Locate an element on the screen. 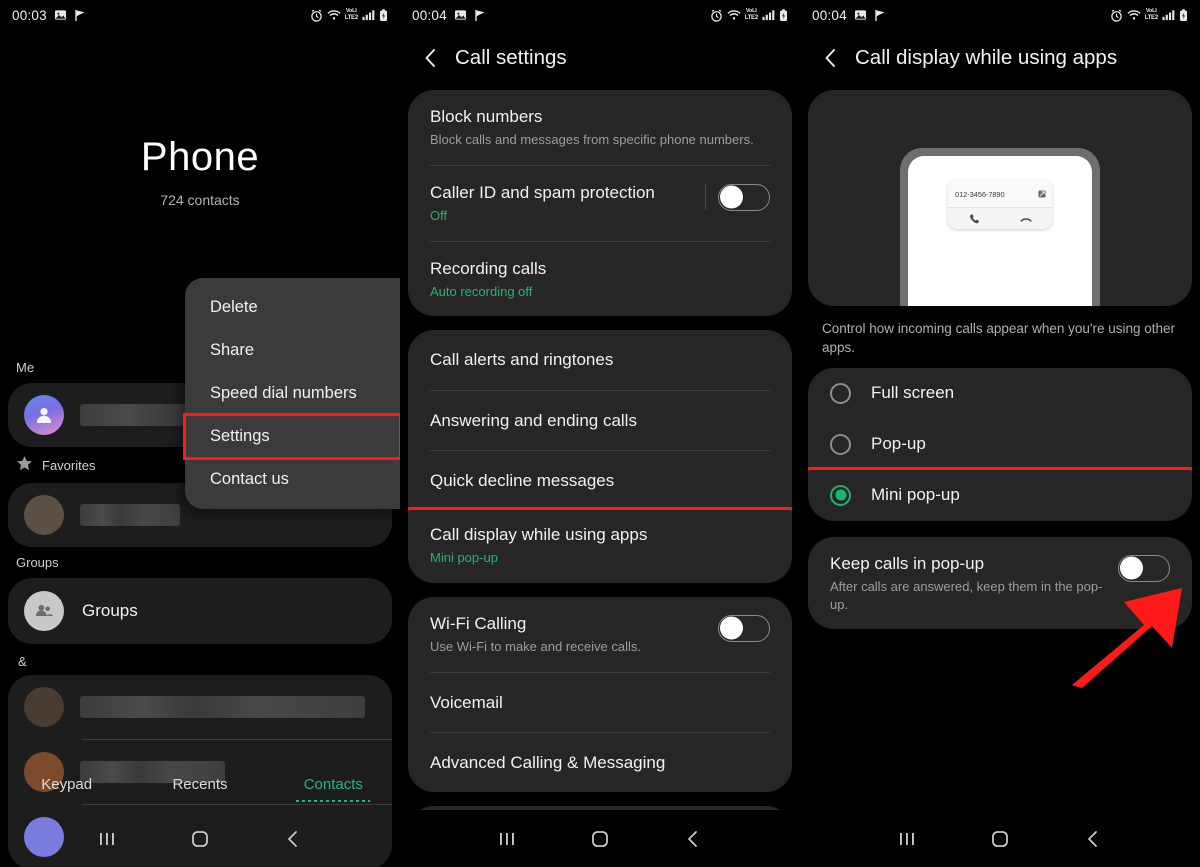 The image size is (1200, 867). option-label: Pop-up is located at coordinates (898, 444).